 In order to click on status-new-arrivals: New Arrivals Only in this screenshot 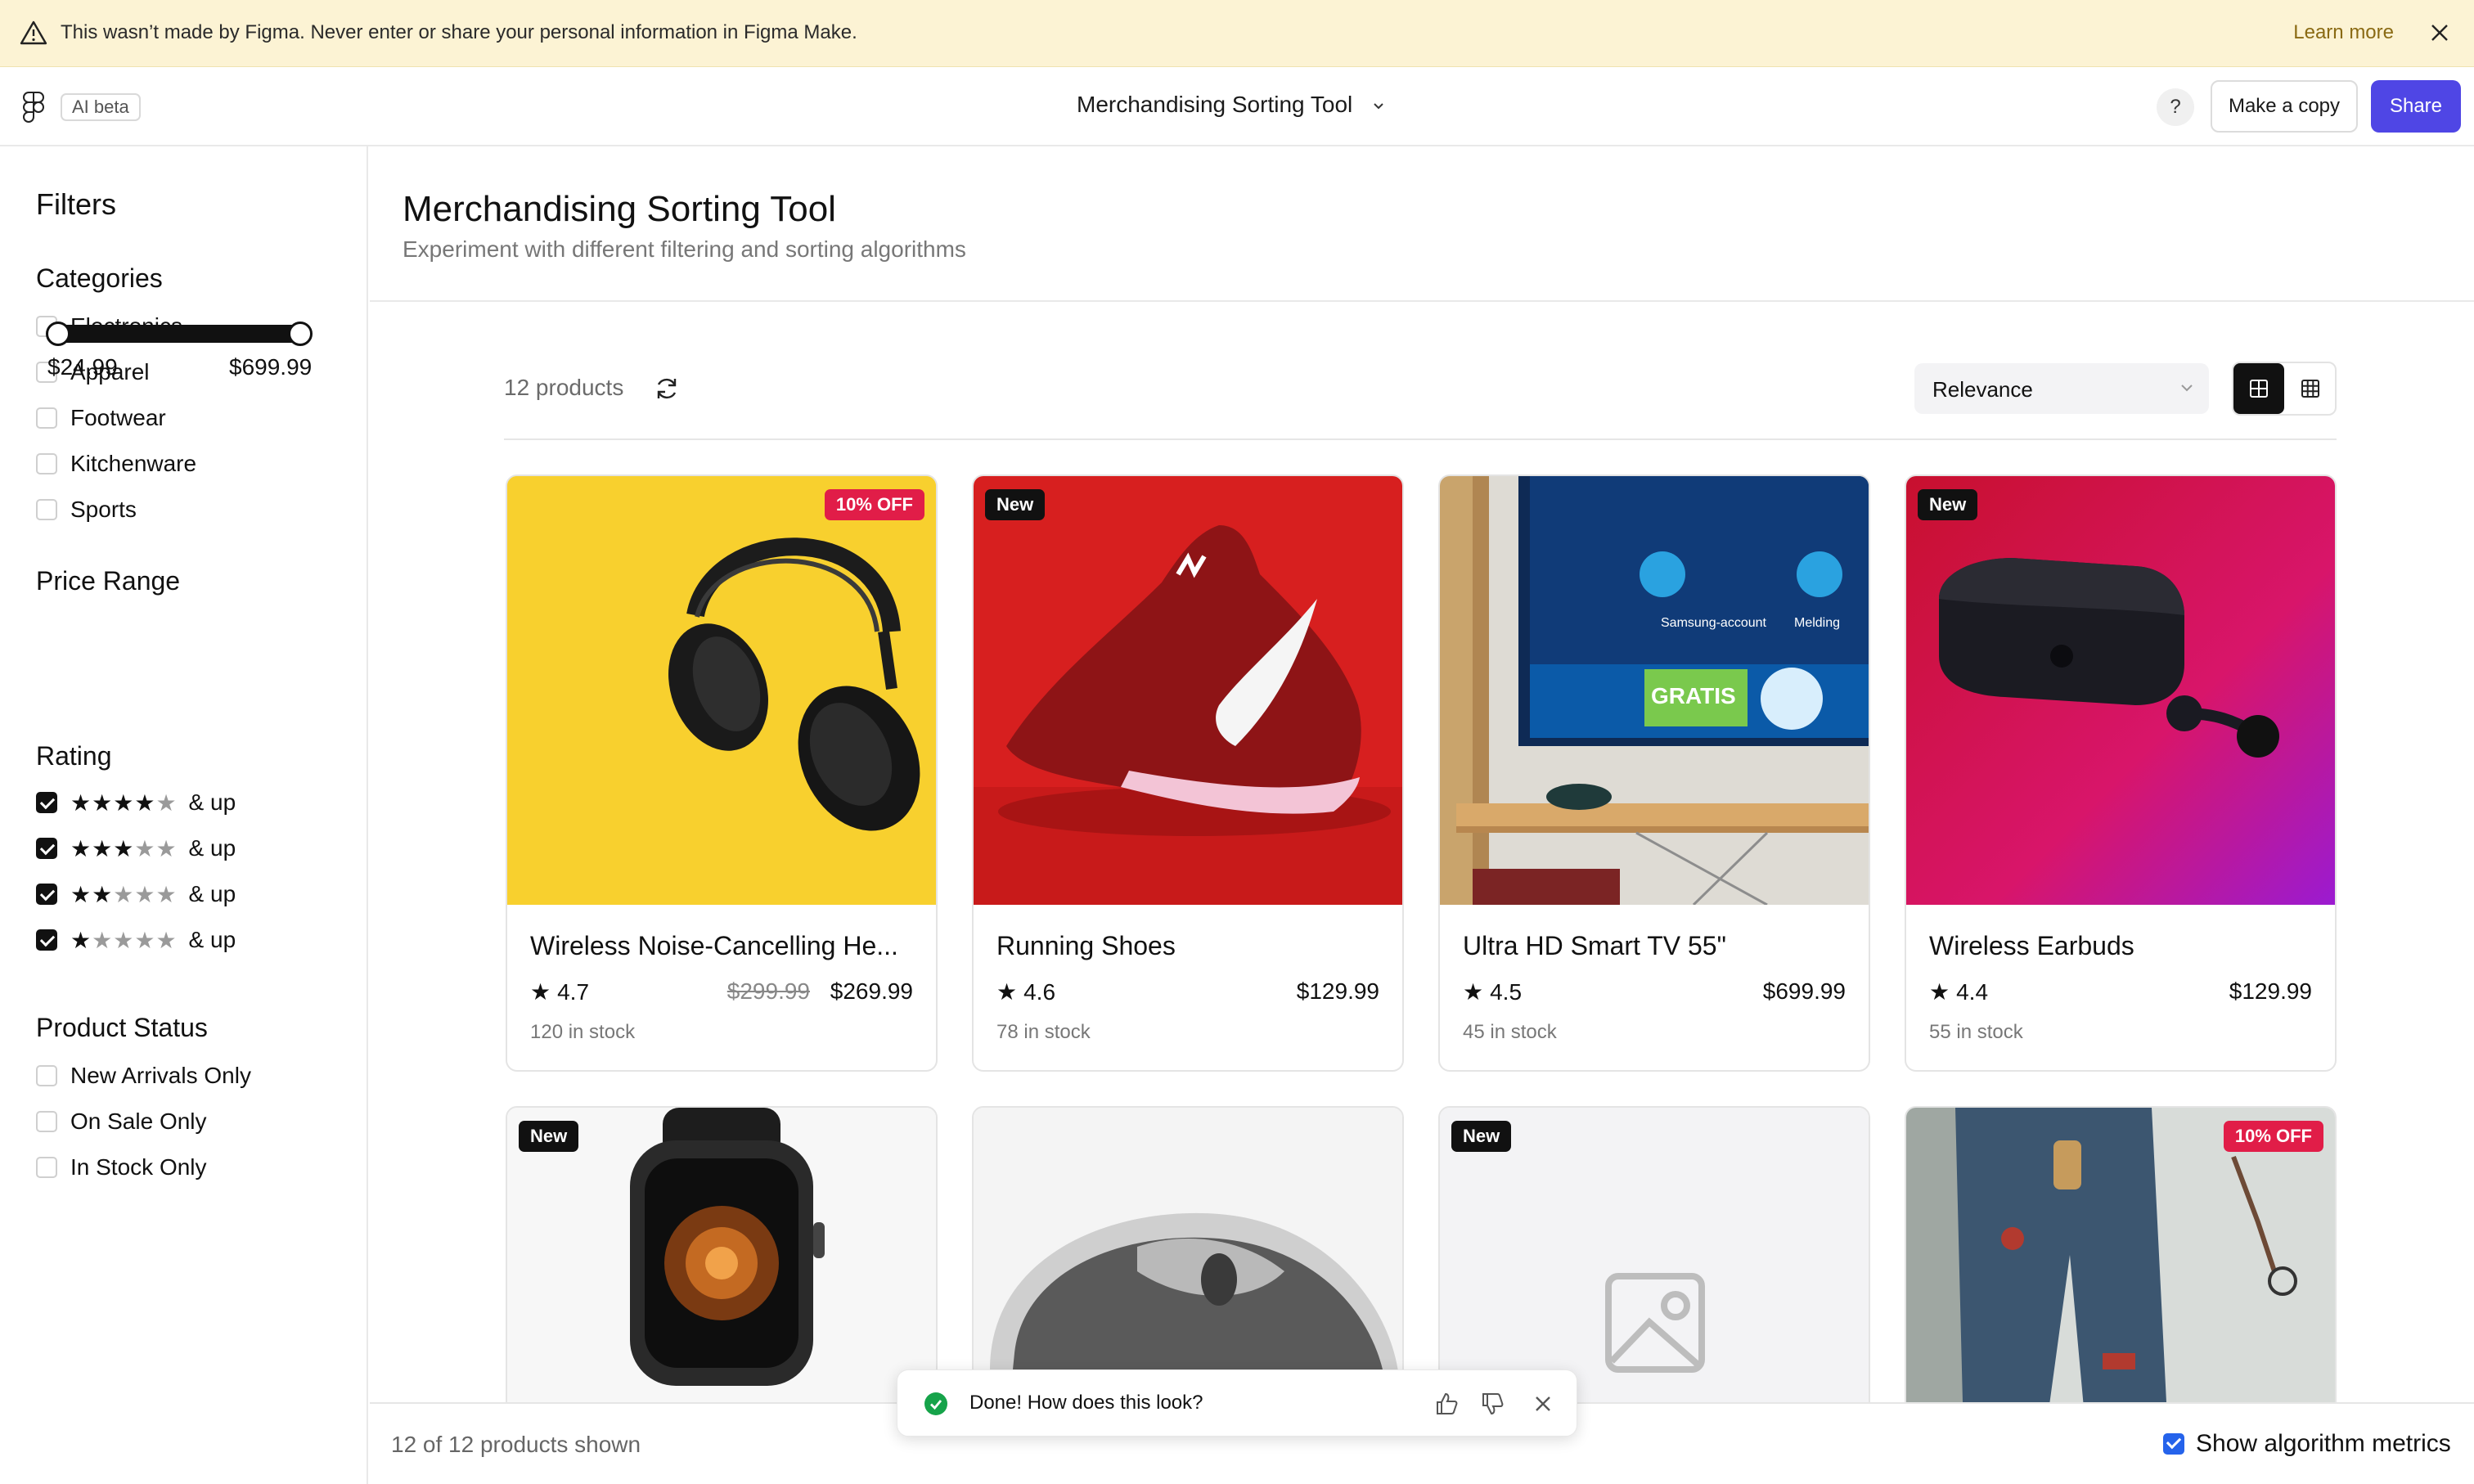, I will do `click(143, 1075)`.